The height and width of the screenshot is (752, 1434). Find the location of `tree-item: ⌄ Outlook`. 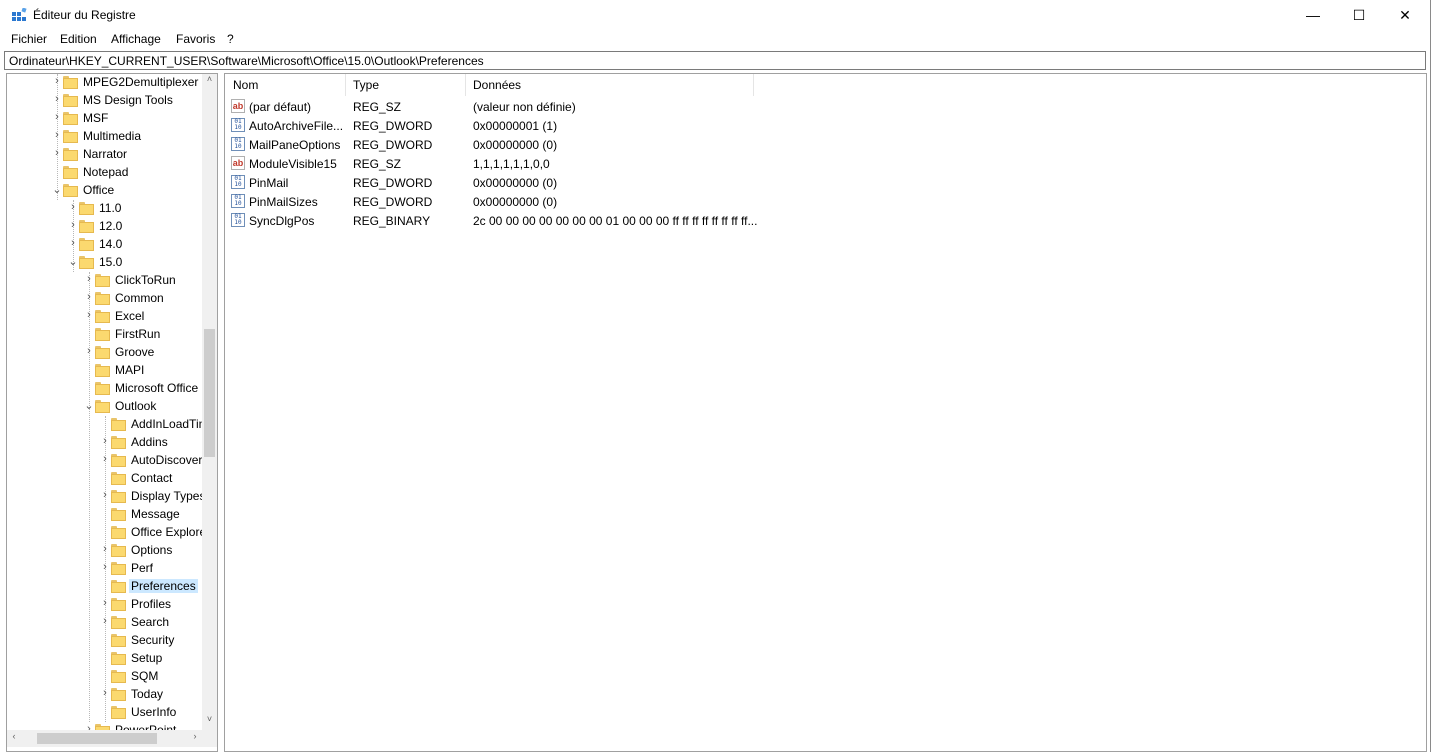

tree-item: ⌄ Outlook is located at coordinates (107, 407).